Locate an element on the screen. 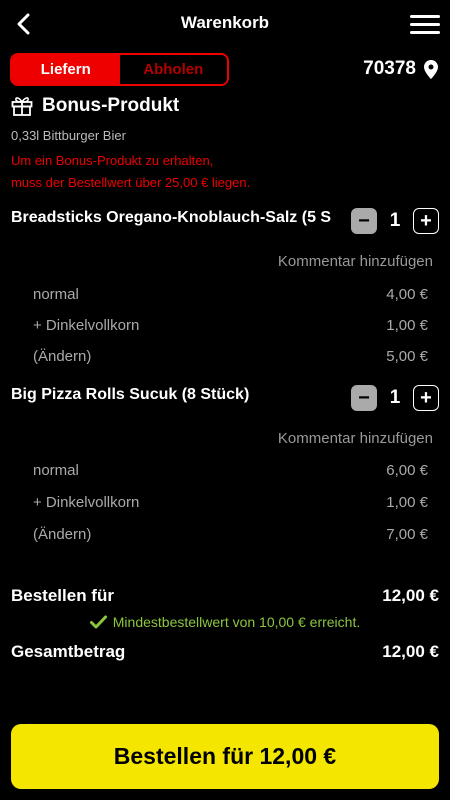  map-pin-icon is located at coordinates (431, 69).